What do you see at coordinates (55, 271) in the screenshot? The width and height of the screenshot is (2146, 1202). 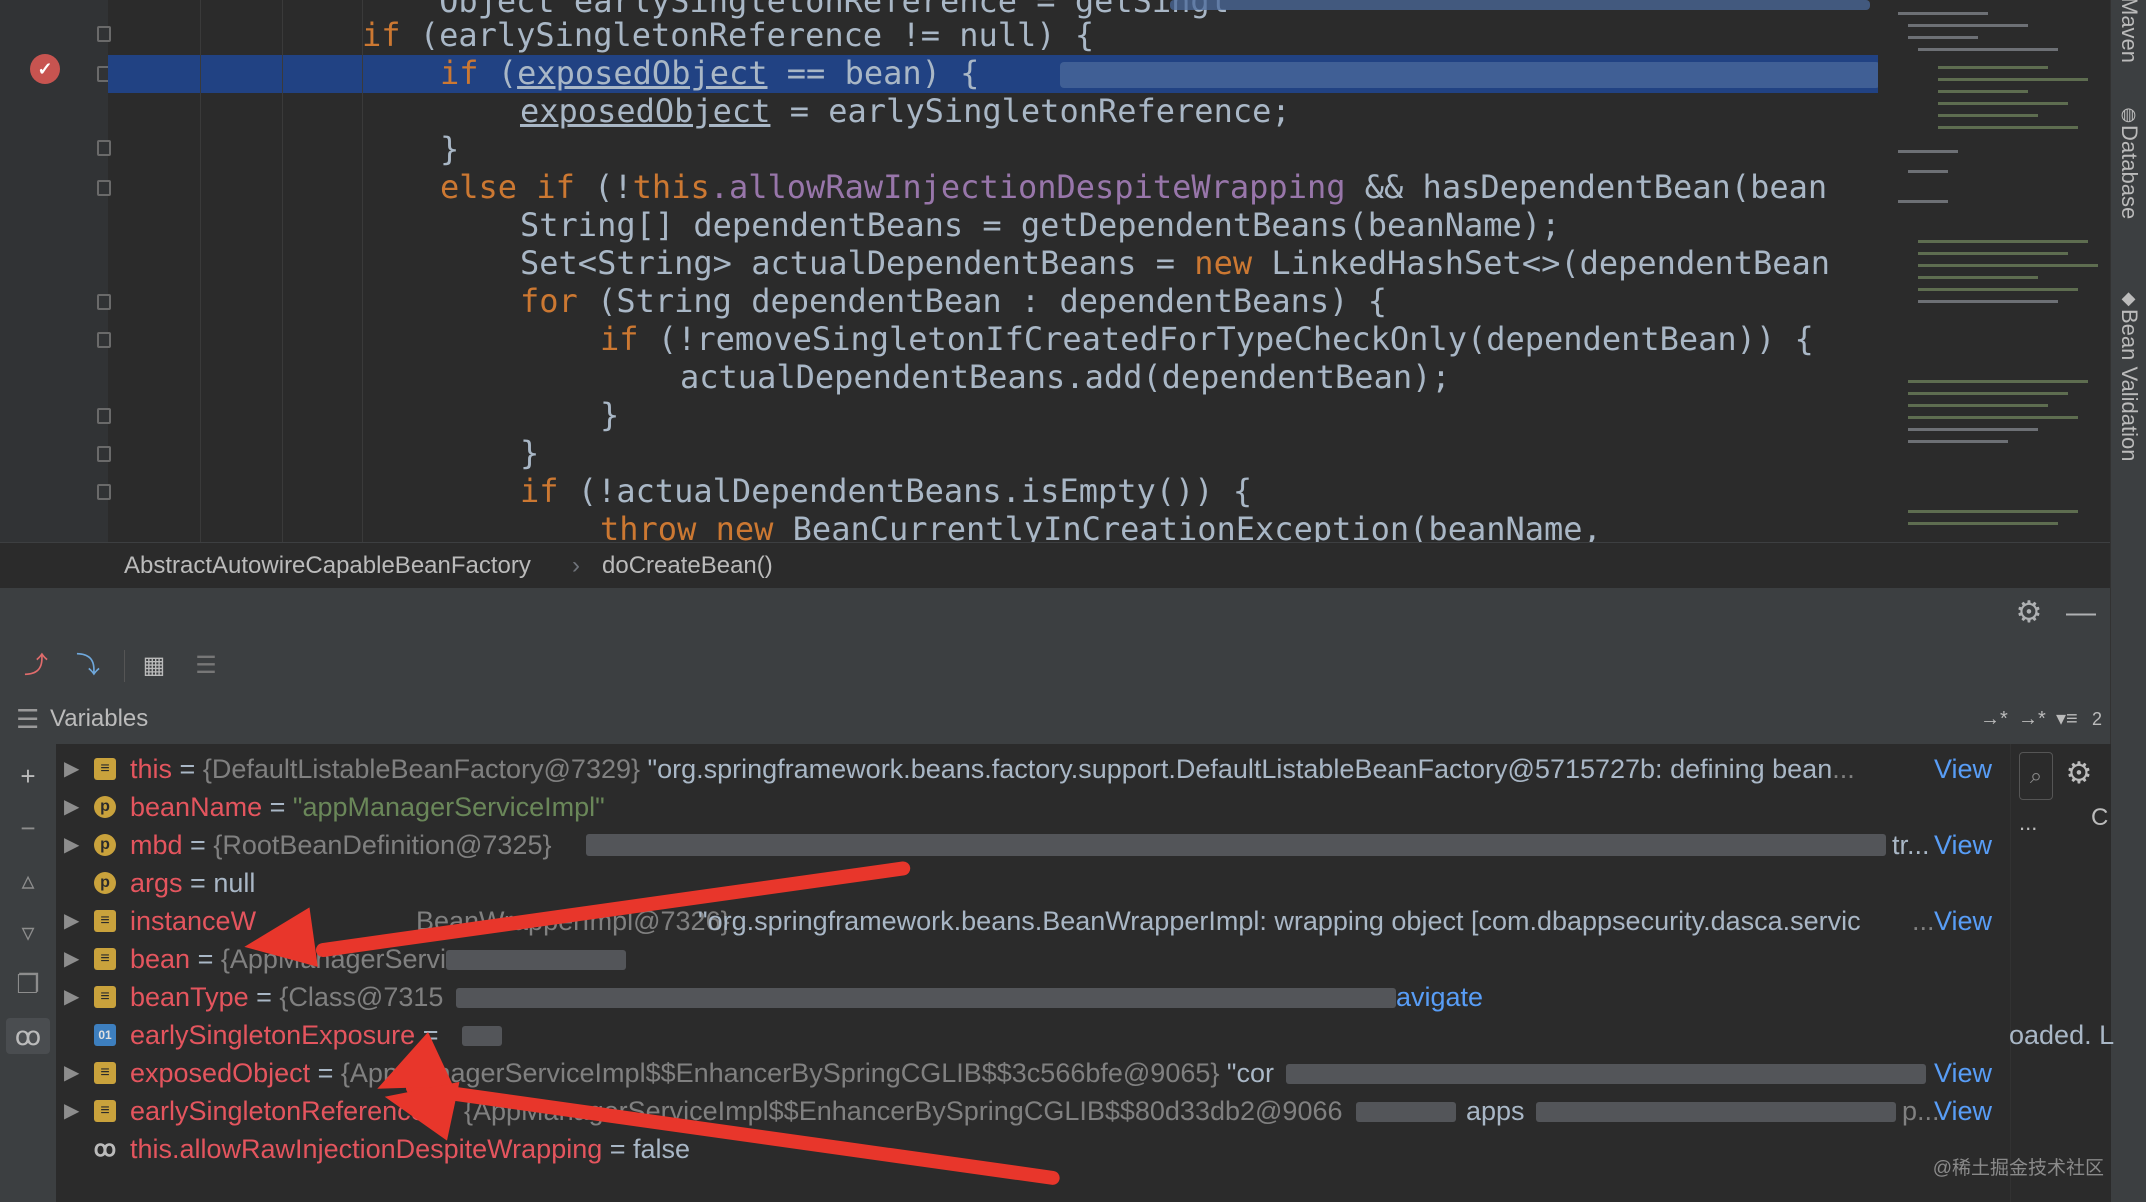 I see `editor-gutter` at bounding box center [55, 271].